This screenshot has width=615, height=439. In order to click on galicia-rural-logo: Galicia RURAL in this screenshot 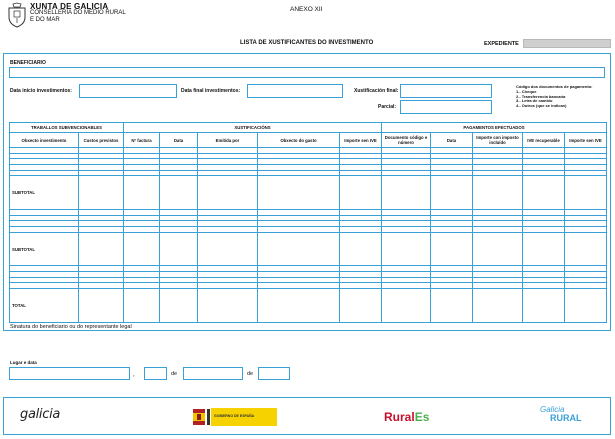, I will do `click(561, 414)`.